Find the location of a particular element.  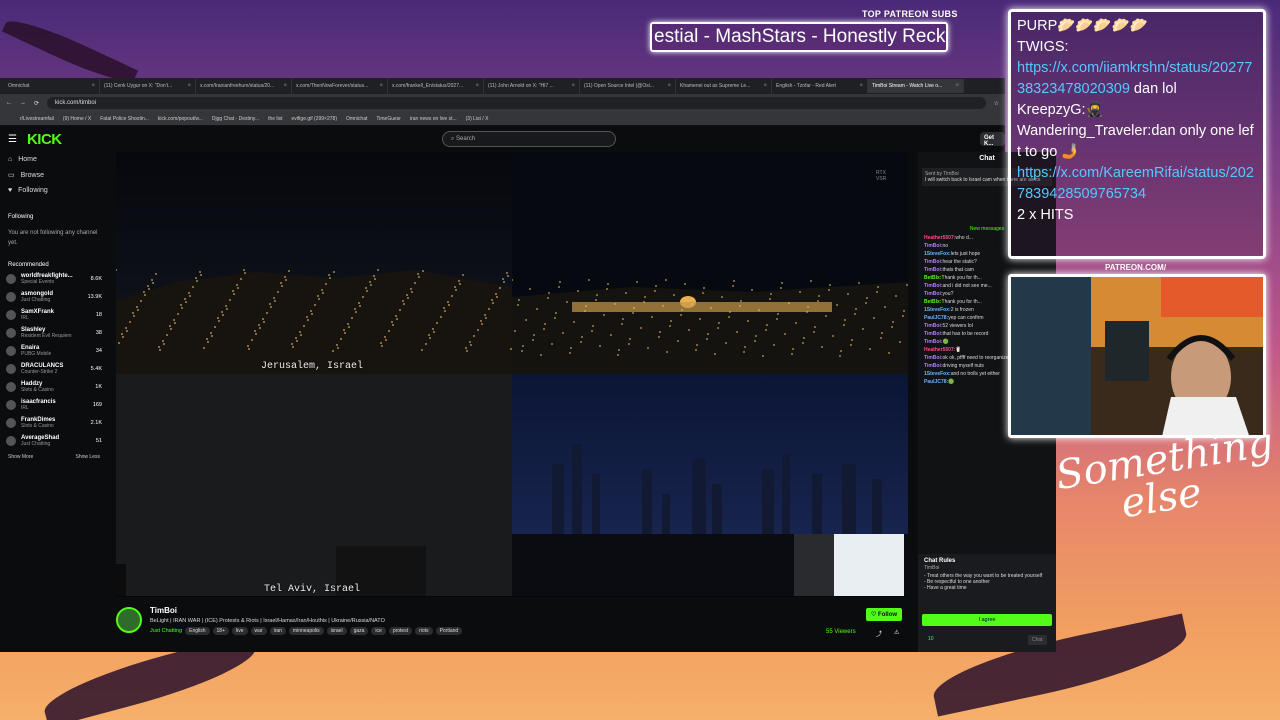

bookmark-item: the list is located at coordinates (275, 119).